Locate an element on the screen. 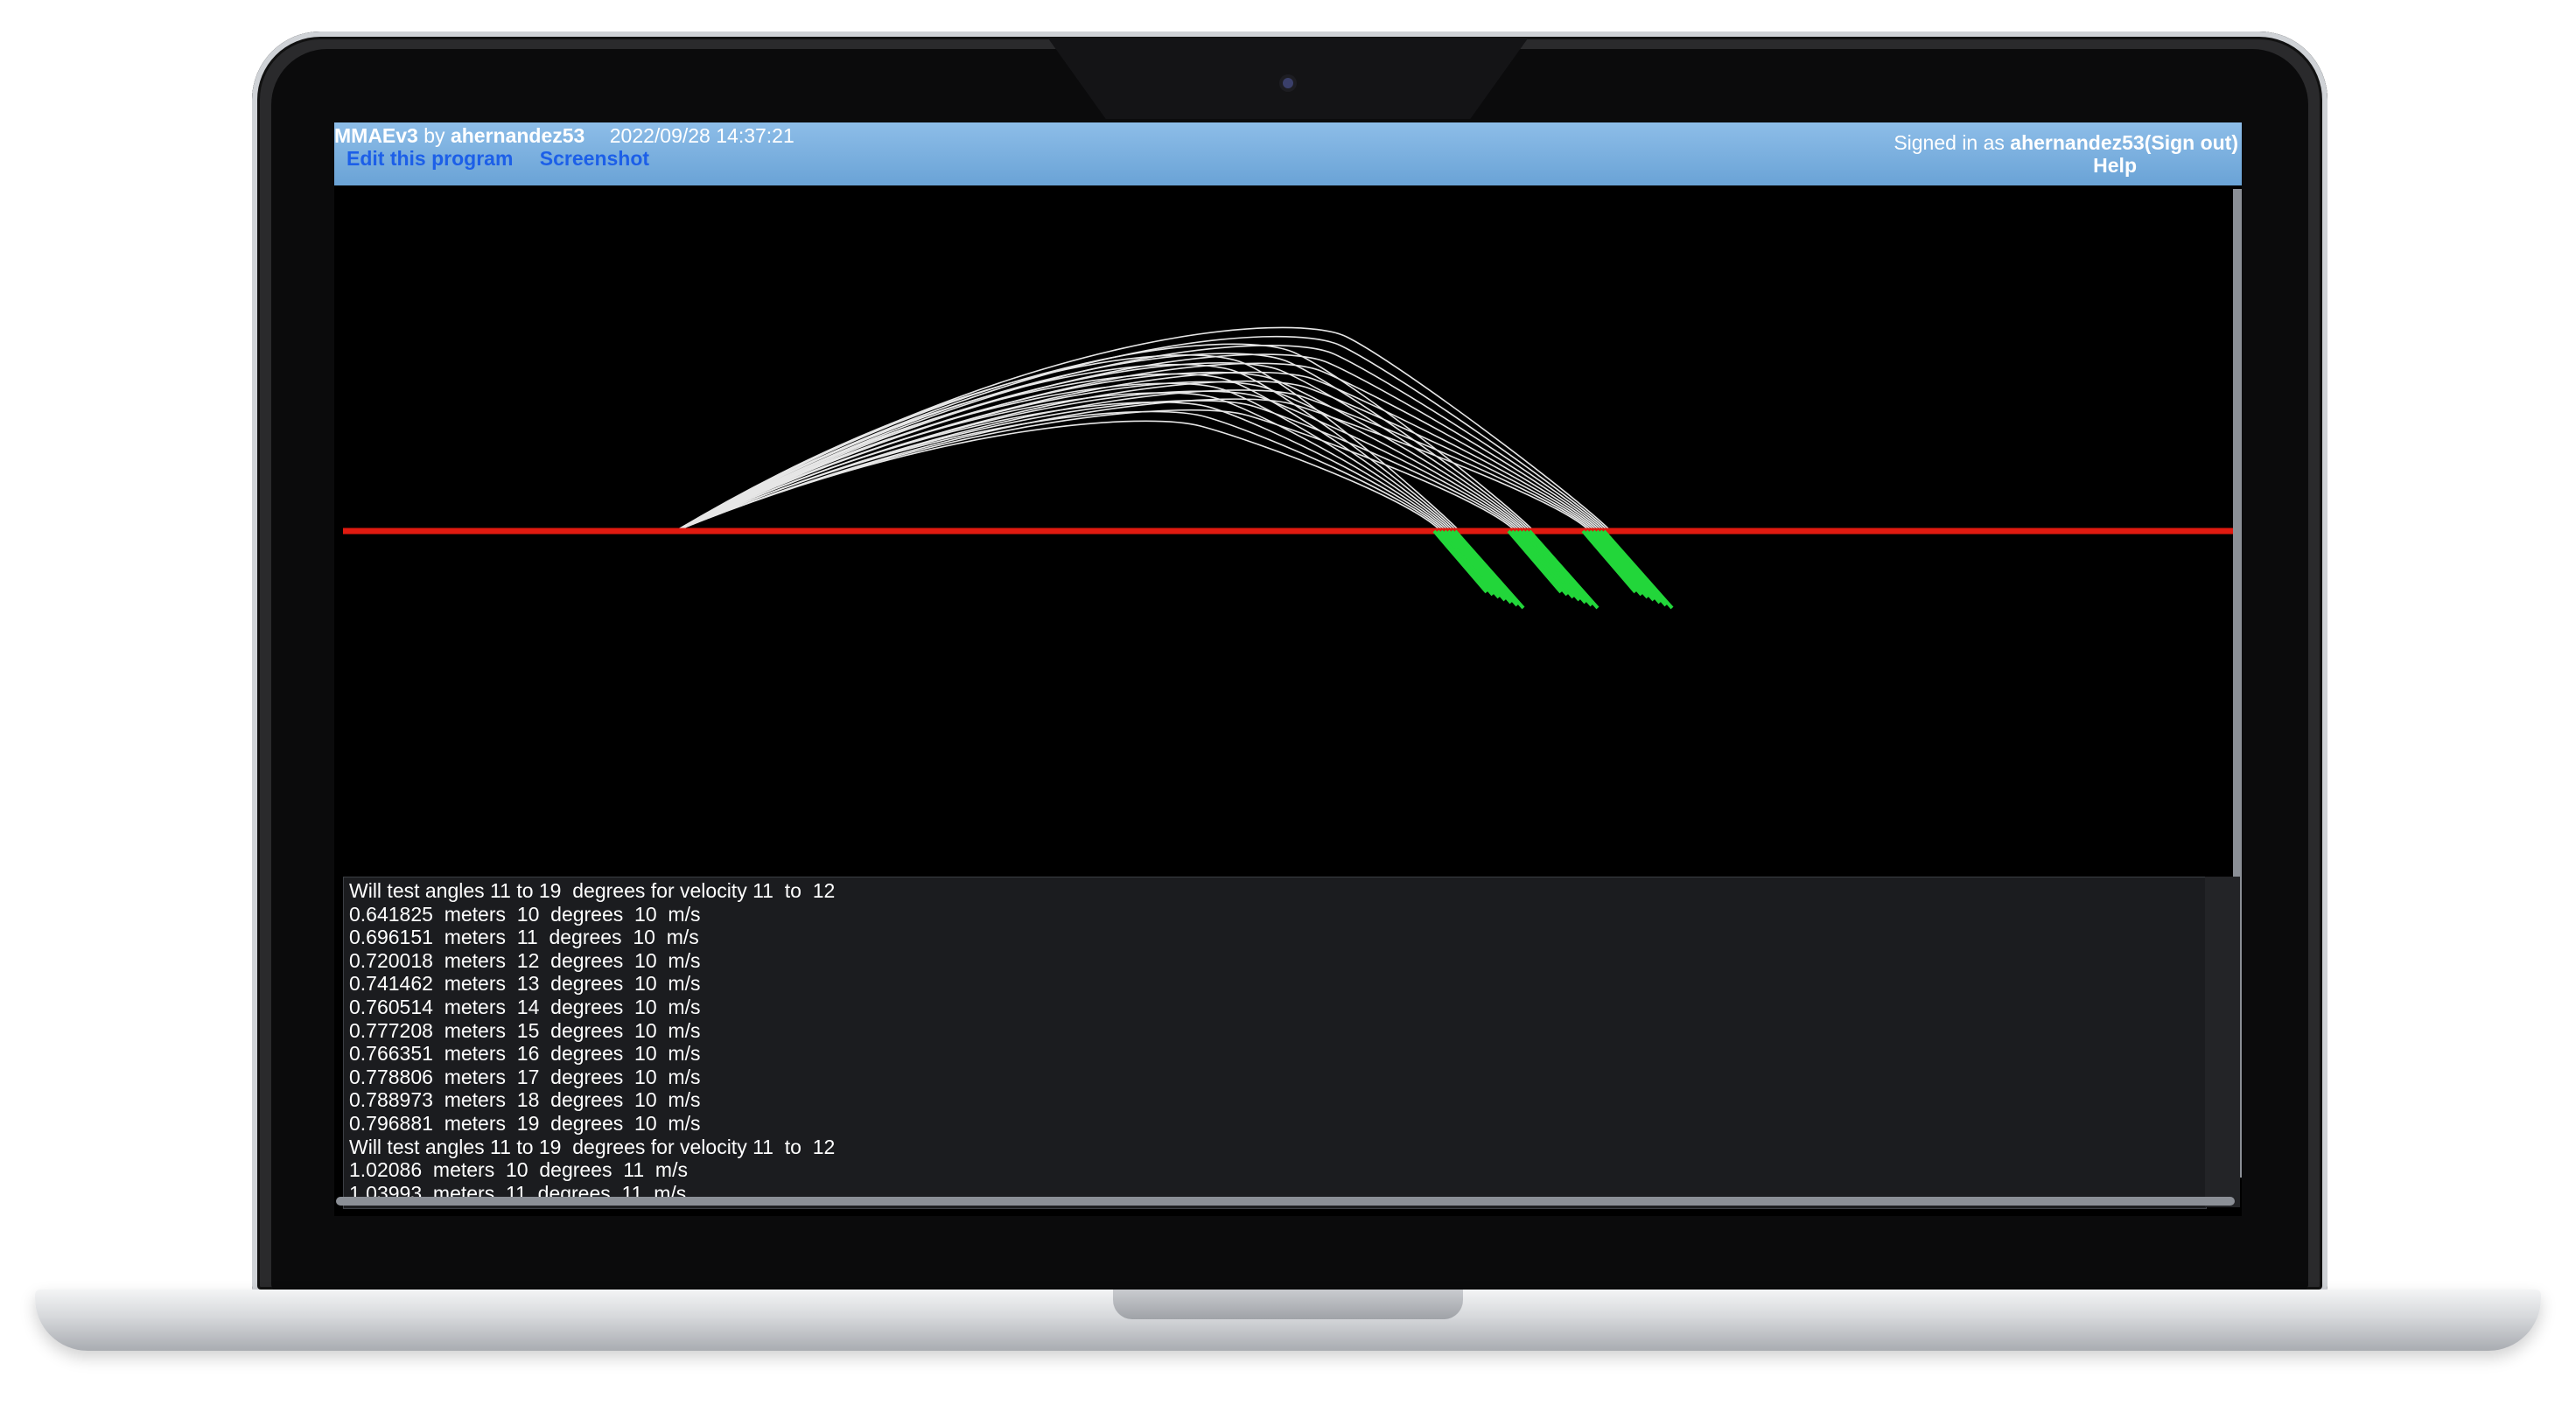 The width and height of the screenshot is (2576, 1405). trajectory-plot is located at coordinates (1292, 468).